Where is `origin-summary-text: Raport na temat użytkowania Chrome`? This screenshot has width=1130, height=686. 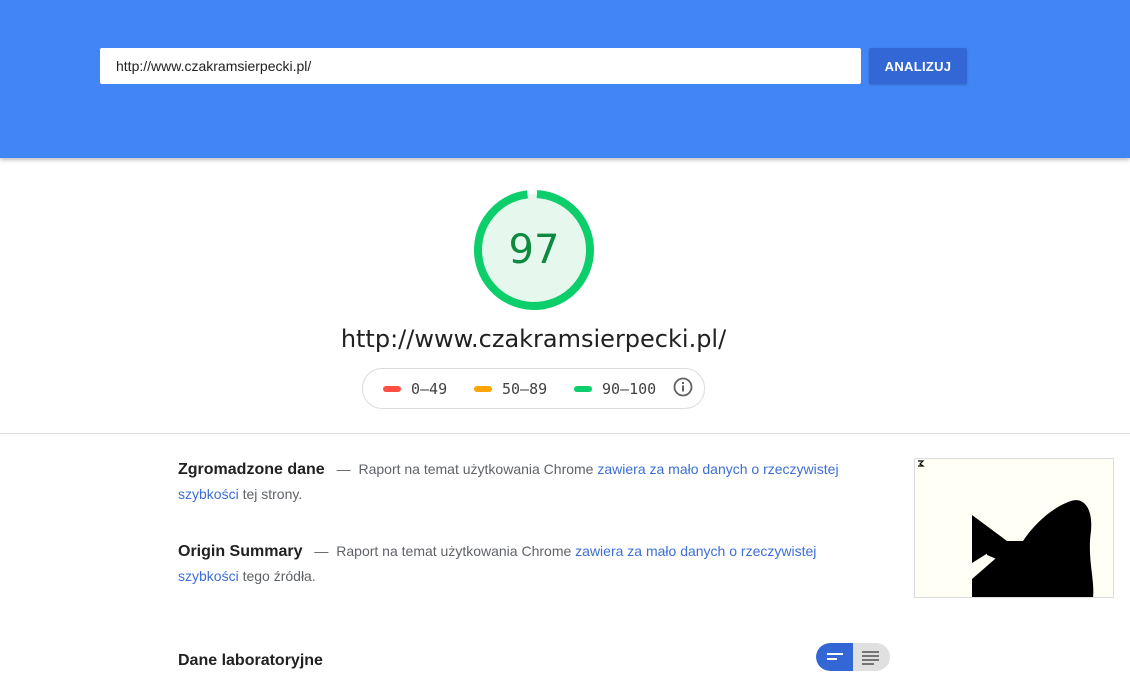 origin-summary-text: Raport na temat użytkowania Chrome is located at coordinates (454, 551).